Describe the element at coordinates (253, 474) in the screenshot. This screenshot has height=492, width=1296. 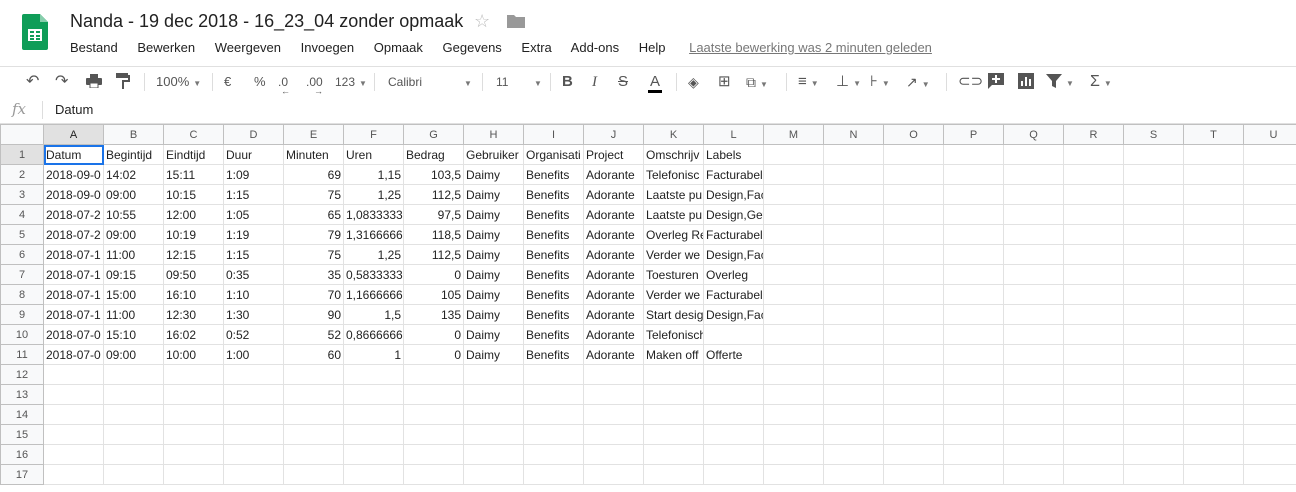
I see `cell-d17` at that location.